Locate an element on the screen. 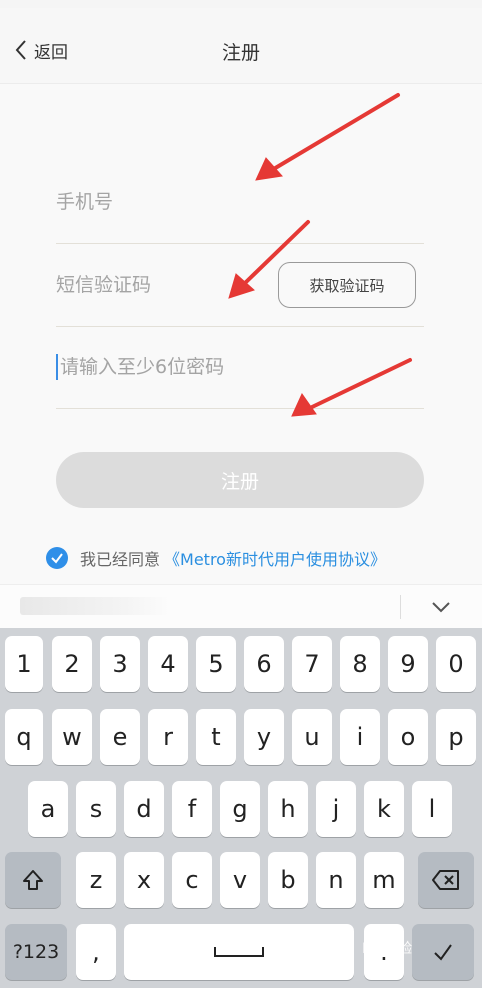 This screenshot has height=988, width=482. key-v: v is located at coordinates (240, 880).